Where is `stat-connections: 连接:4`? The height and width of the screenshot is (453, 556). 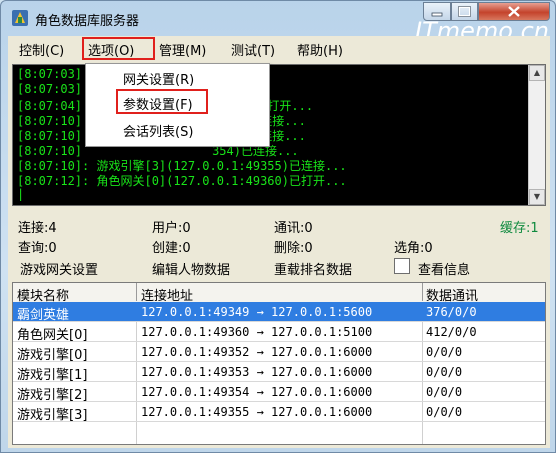 stat-connections: 连接:4 is located at coordinates (37, 228).